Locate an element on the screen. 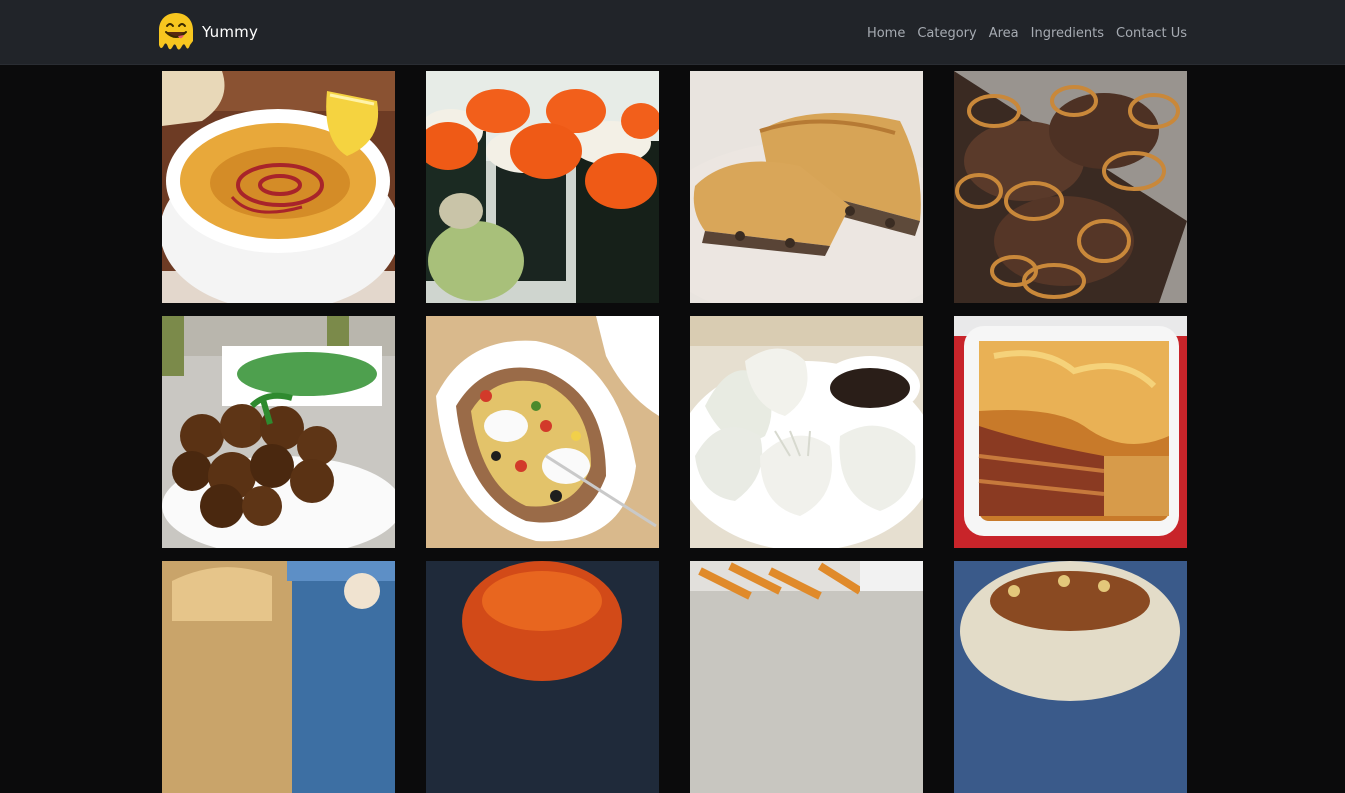 The image size is (1345, 793). meal-card-lentil-soup is located at coordinates (278, 187).